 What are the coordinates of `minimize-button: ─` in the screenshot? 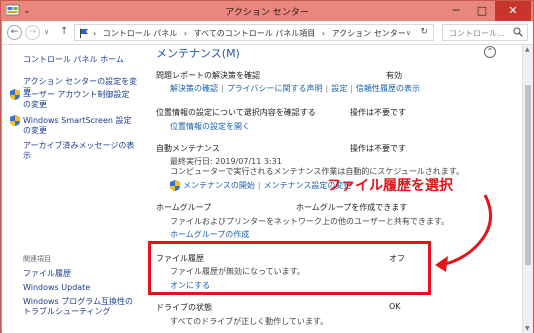 It's located at (456, 11).